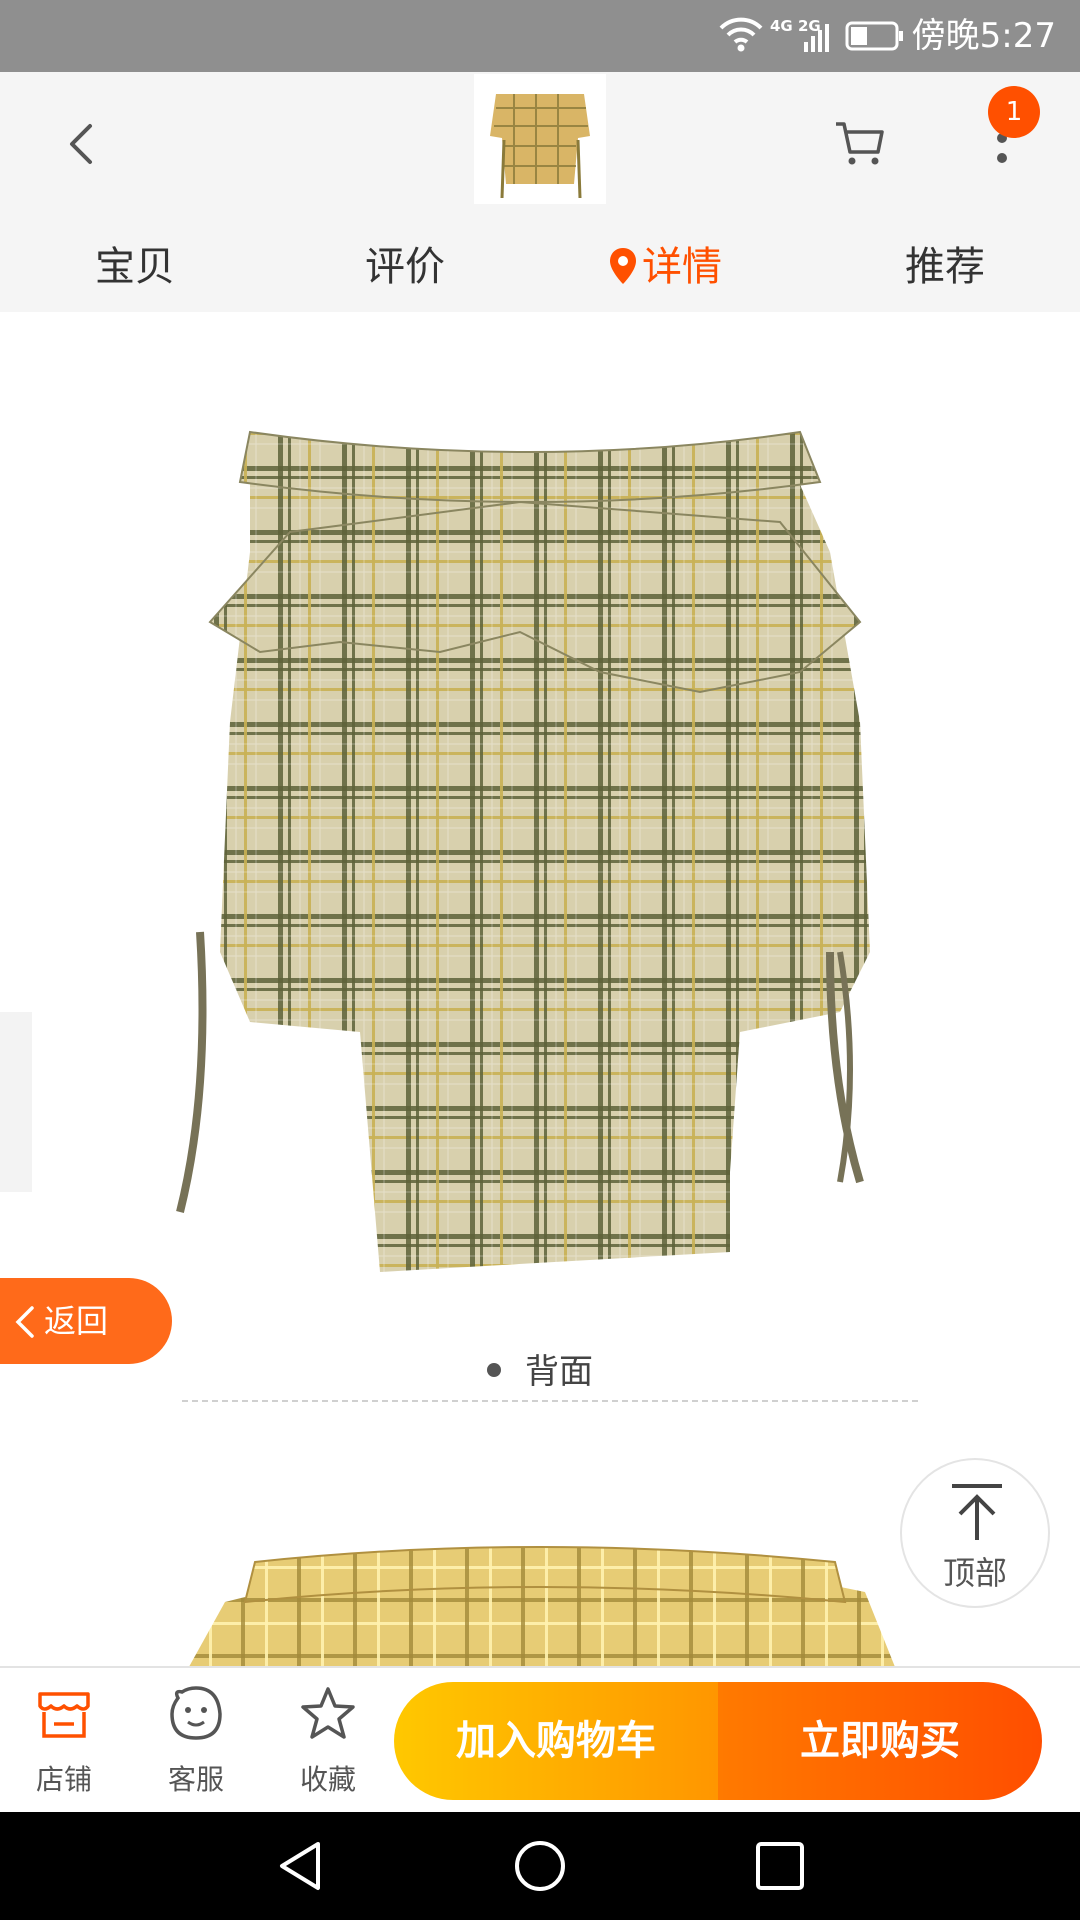  I want to click on tab-reviews: 评价, so click(405, 267).